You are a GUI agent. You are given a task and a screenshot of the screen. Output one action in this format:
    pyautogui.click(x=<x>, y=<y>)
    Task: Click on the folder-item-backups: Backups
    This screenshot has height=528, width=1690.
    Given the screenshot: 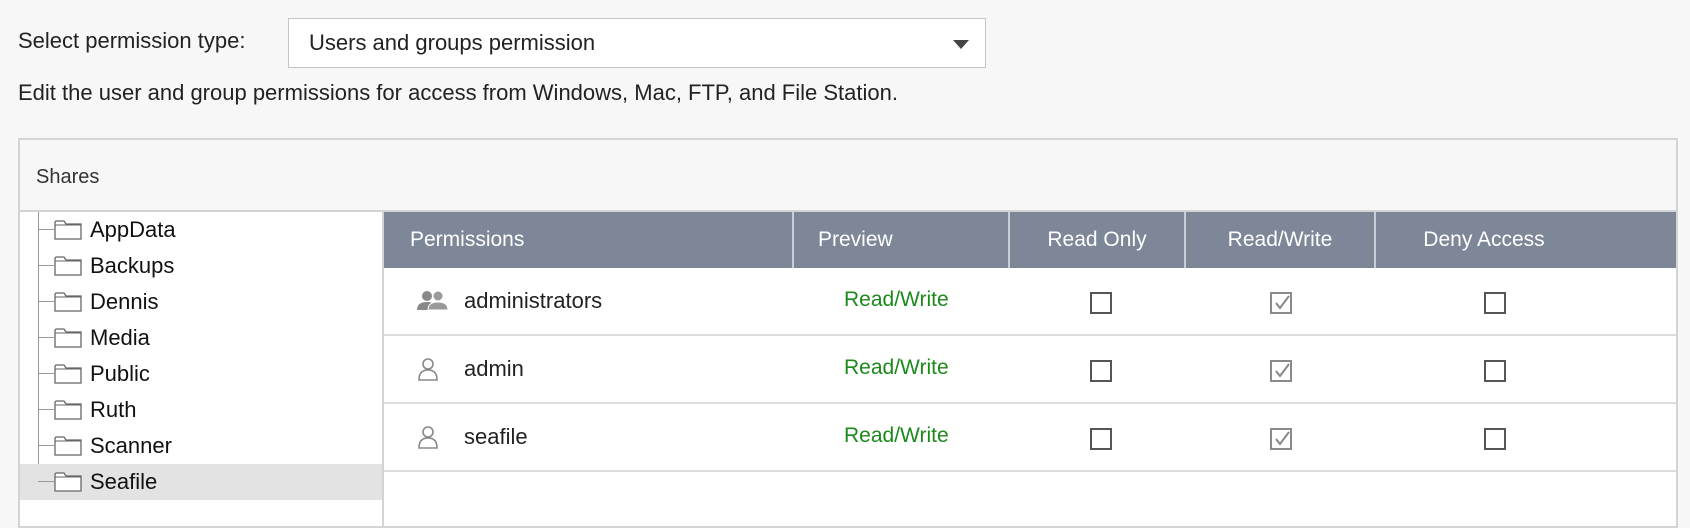 What is the action you would take?
    pyautogui.click(x=201, y=266)
    